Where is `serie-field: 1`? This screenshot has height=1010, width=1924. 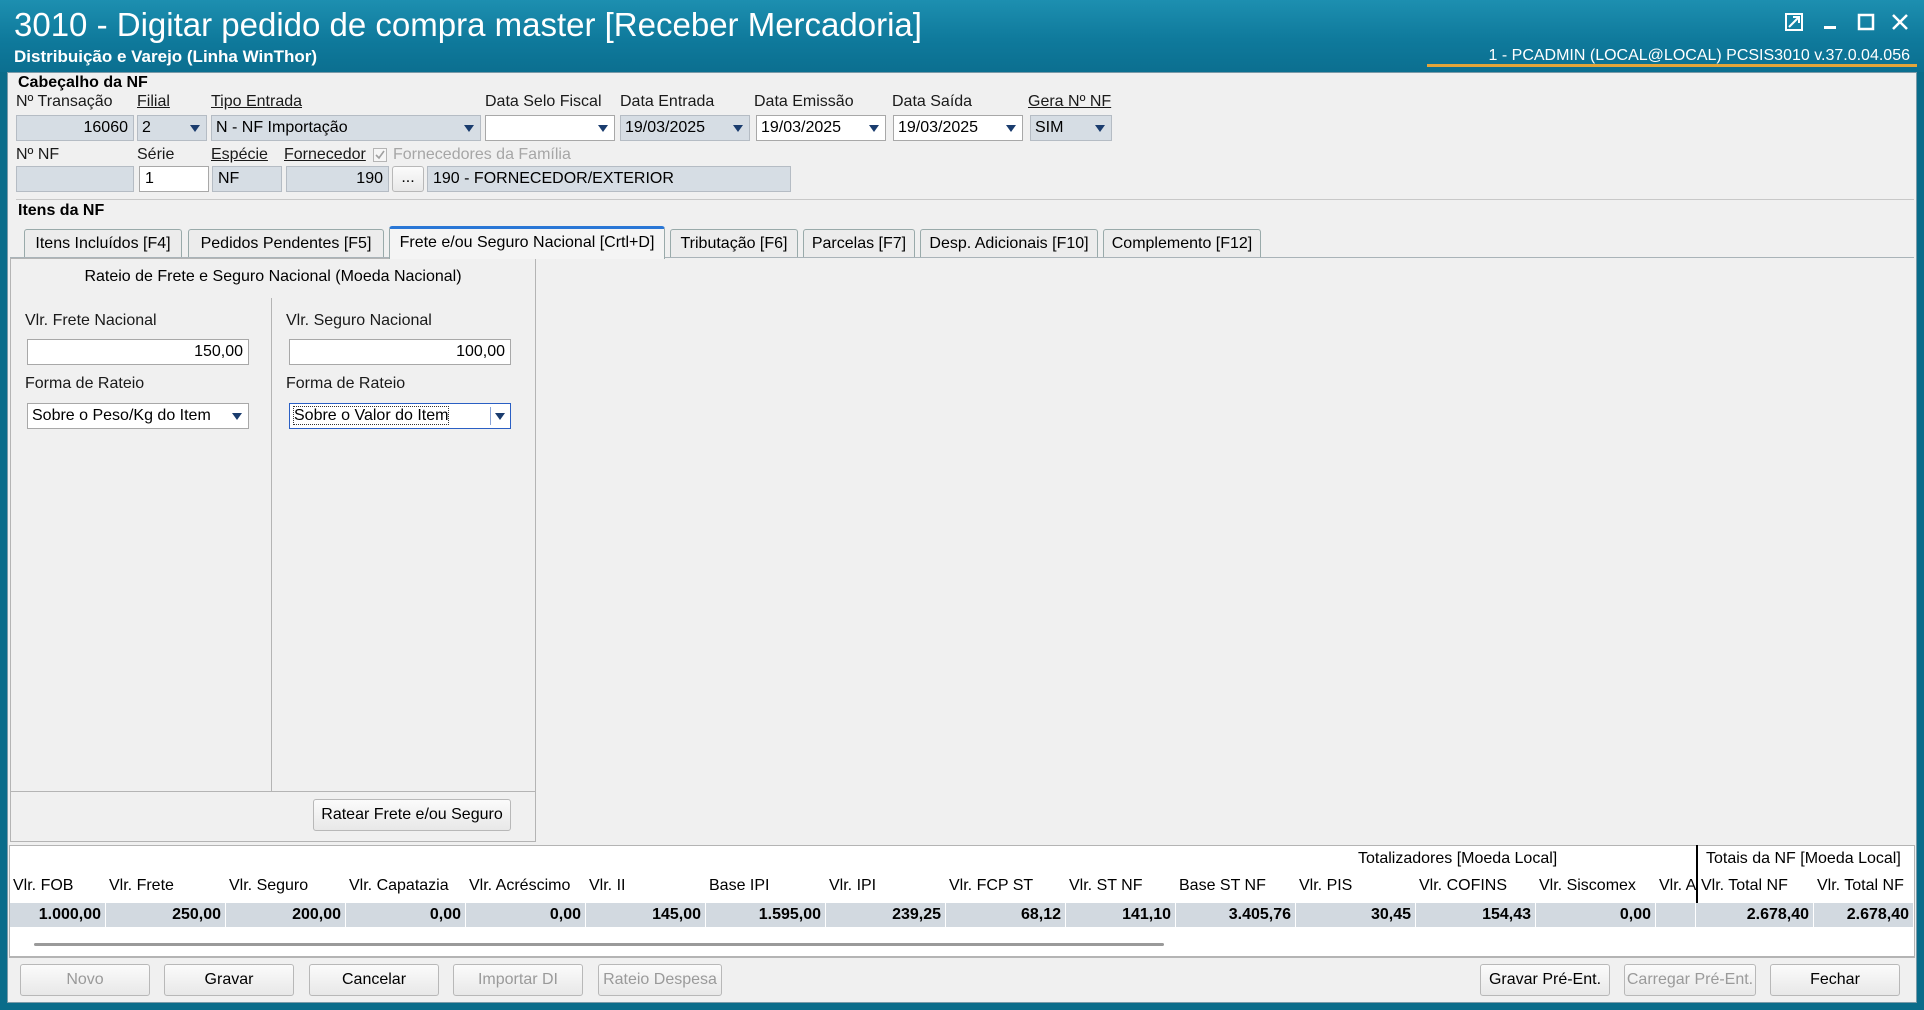 serie-field: 1 is located at coordinates (174, 179).